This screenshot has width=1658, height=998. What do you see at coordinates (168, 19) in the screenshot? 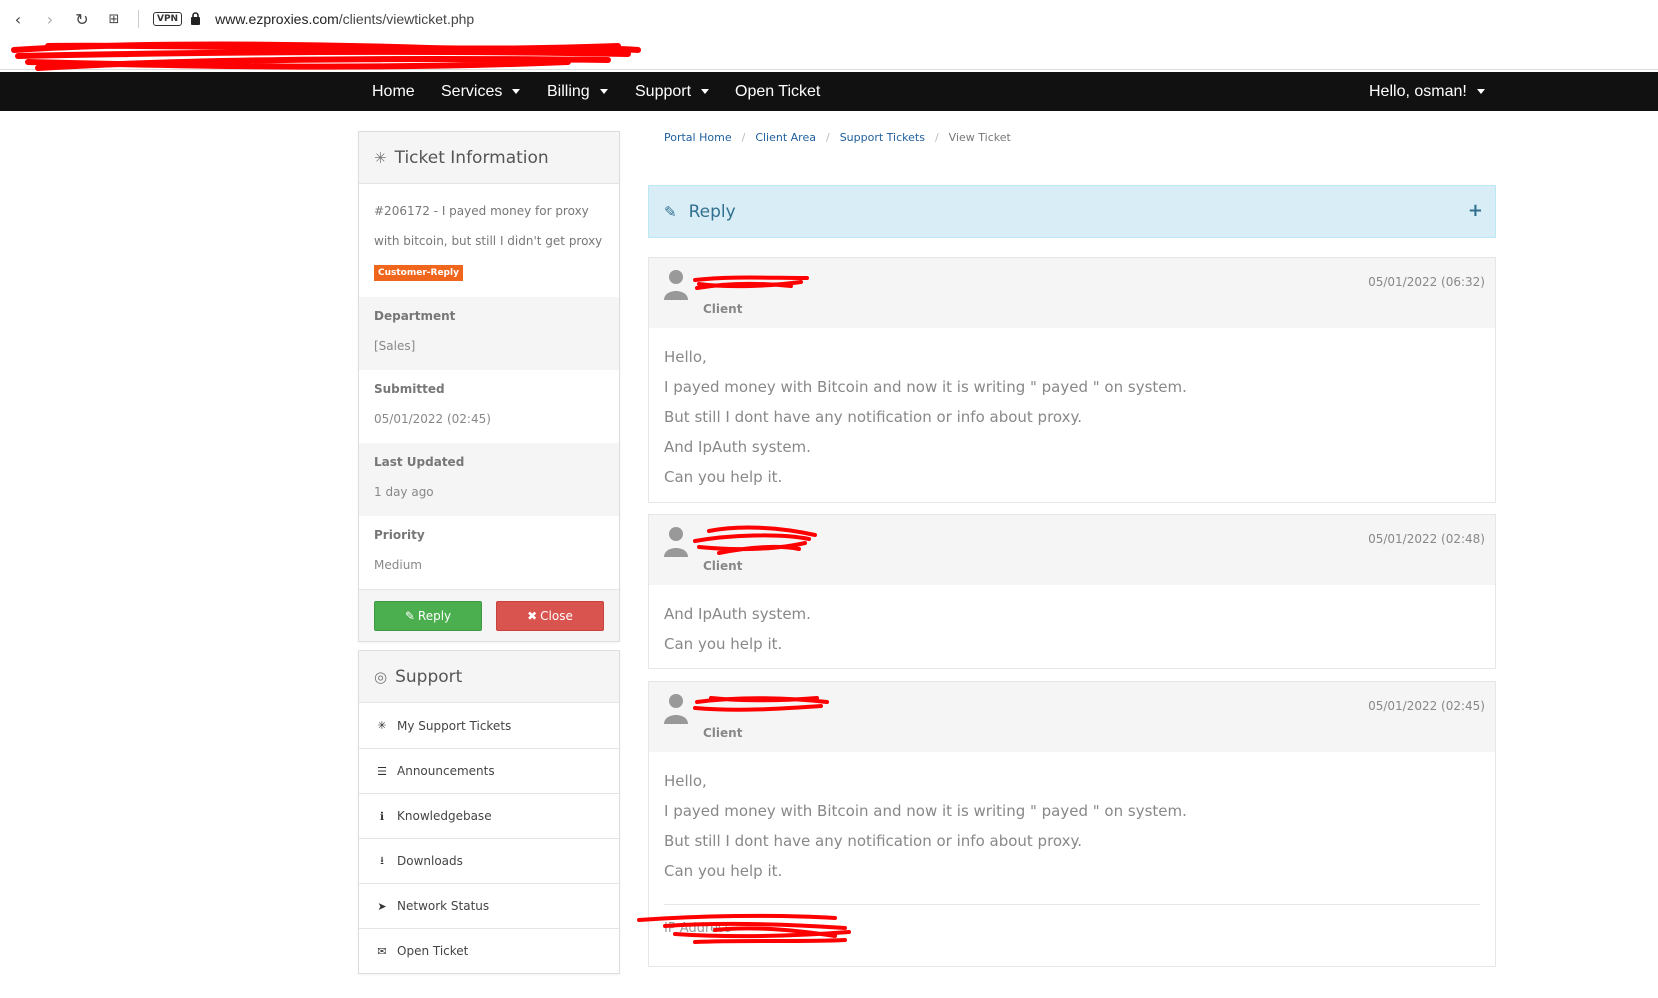
I see `vpn-badge: VPN` at bounding box center [168, 19].